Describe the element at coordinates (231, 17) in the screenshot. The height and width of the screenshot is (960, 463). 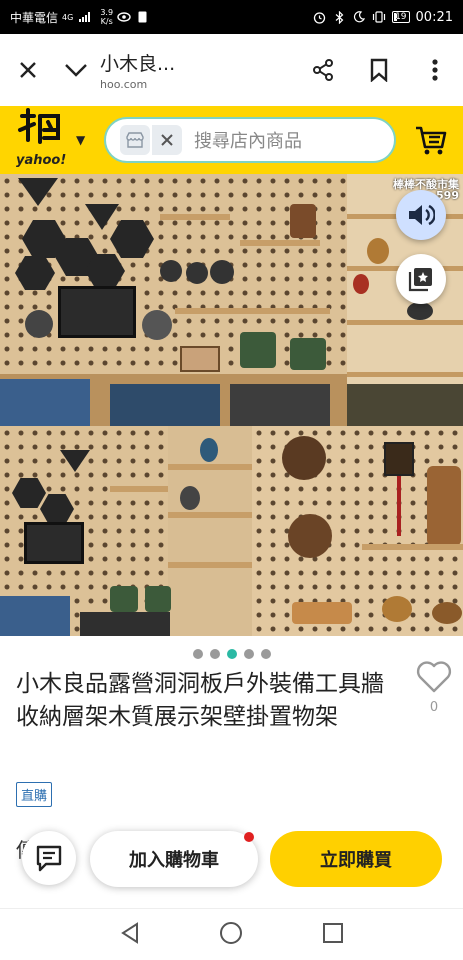
I see `status-bar: 中華電信 4G 3.9 K/s 19 00:21` at that location.